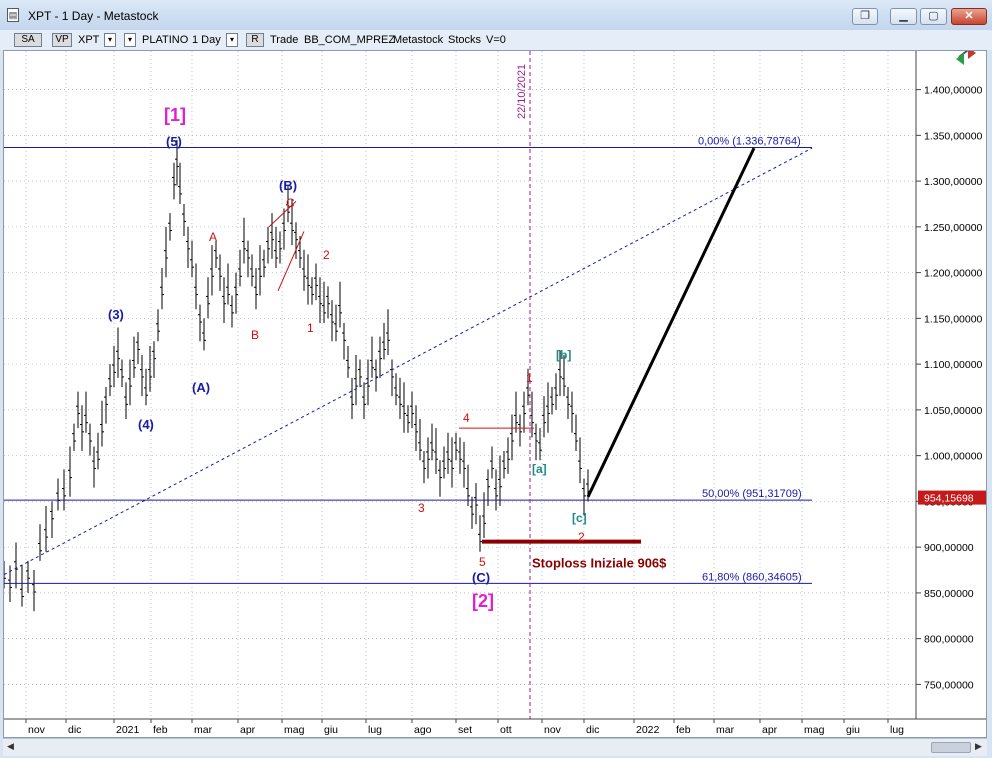 The height and width of the screenshot is (758, 992). I want to click on last-price-label: 954,15698, so click(949, 499).